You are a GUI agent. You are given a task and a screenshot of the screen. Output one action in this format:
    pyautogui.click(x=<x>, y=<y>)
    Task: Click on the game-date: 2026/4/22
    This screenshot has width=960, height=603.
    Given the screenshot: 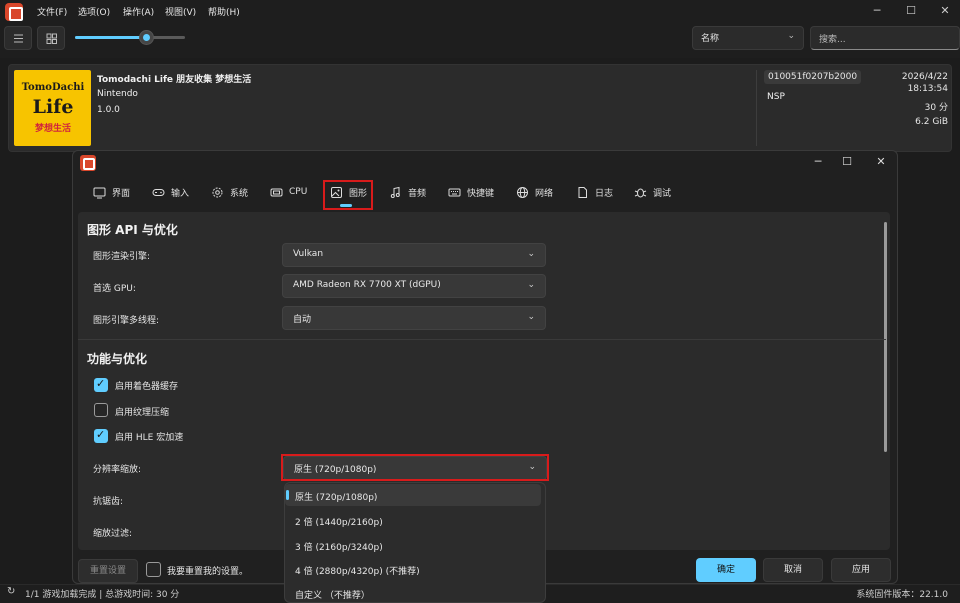 What is the action you would take?
    pyautogui.click(x=924, y=77)
    